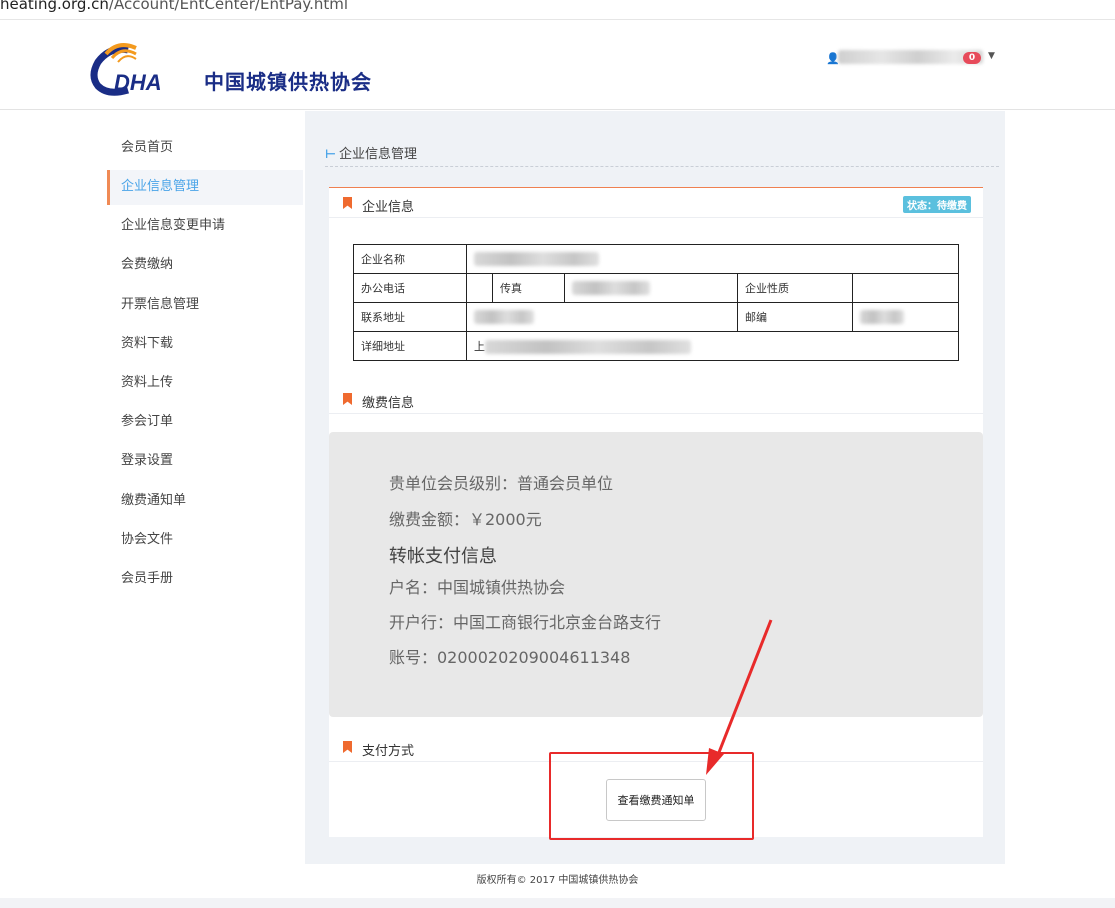 The image size is (1115, 908). What do you see at coordinates (910, 57) in the screenshot?
I see `username-redacted` at bounding box center [910, 57].